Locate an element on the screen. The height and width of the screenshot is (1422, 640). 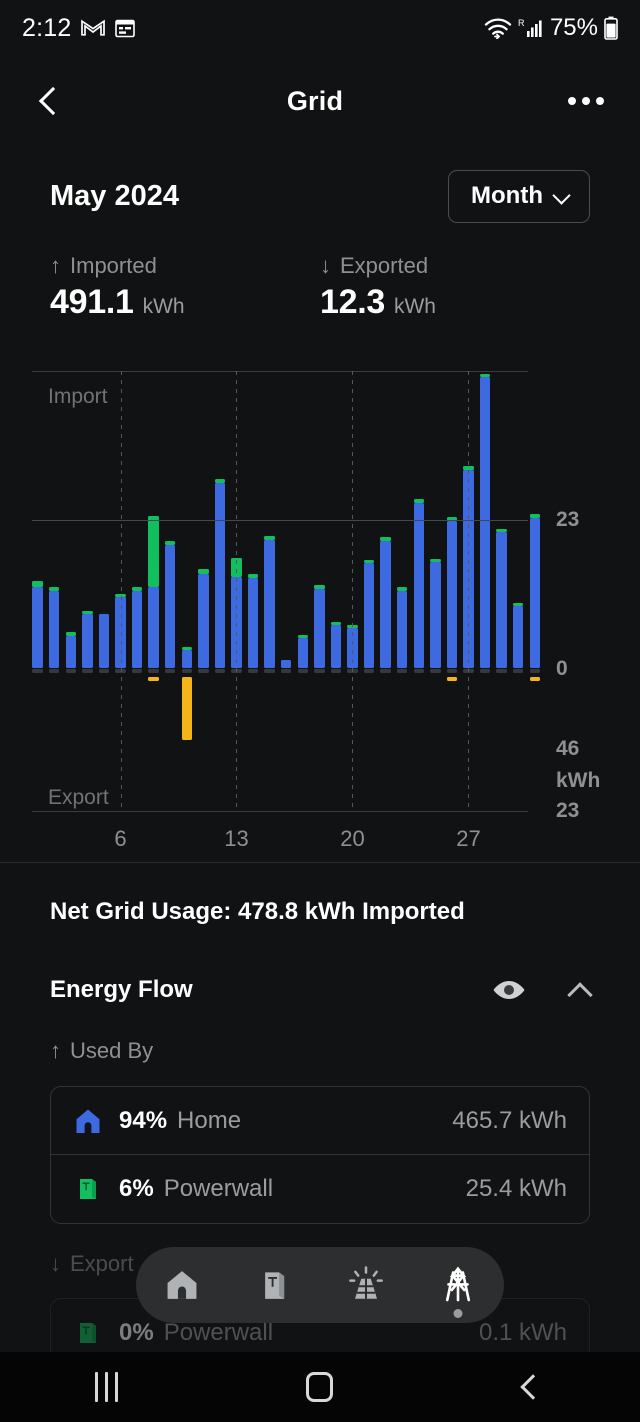
range-selector-button: Month is located at coordinates (519, 196).